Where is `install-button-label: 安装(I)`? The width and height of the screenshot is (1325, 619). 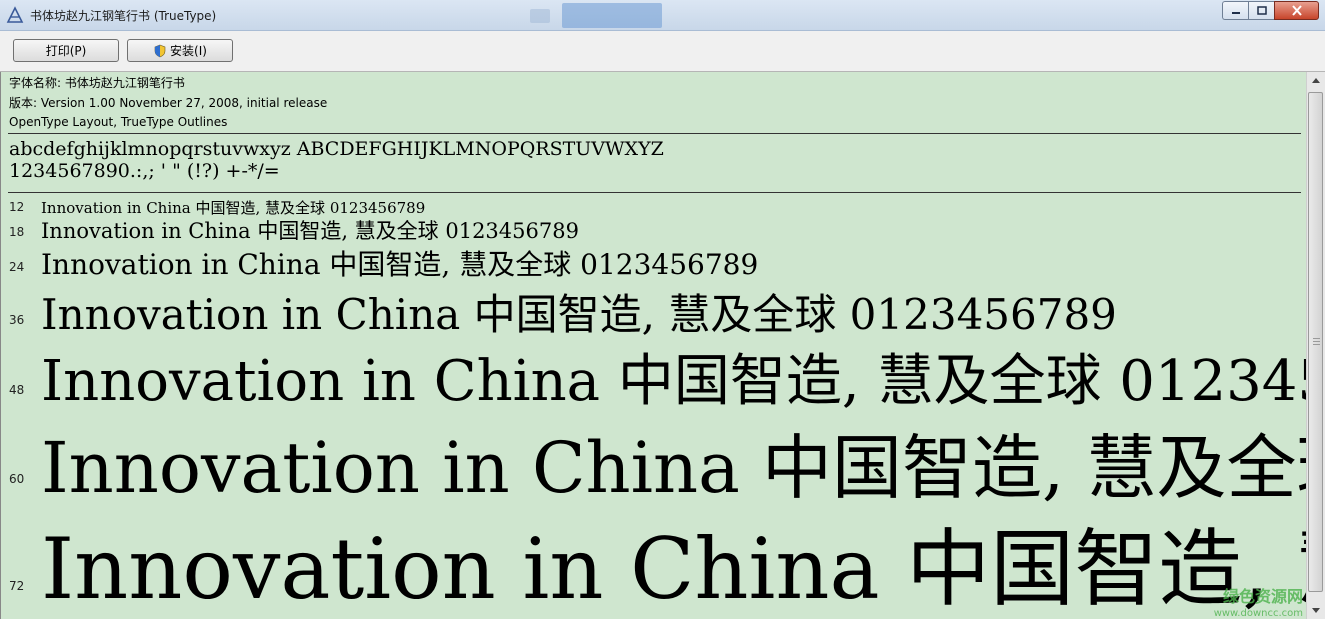 install-button-label: 安装(I) is located at coordinates (188, 51).